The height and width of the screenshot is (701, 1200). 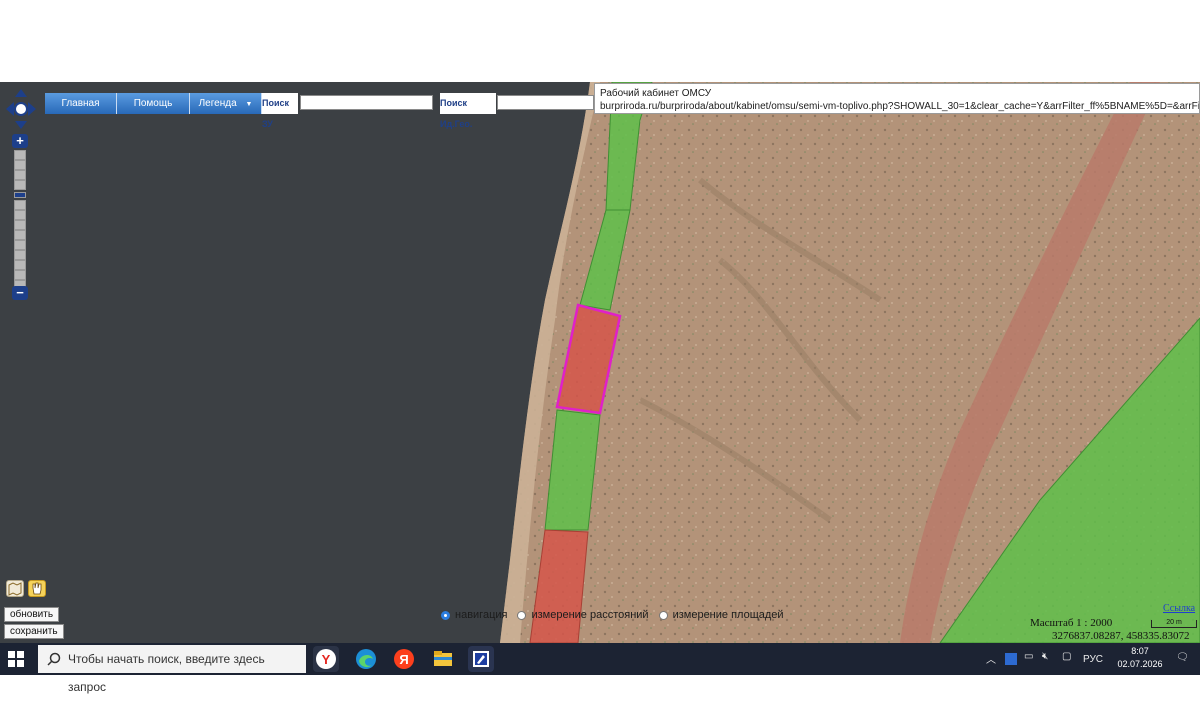 What do you see at coordinates (1071, 623) in the screenshot?
I see `scale-text: Масштаб 1 : 2000` at bounding box center [1071, 623].